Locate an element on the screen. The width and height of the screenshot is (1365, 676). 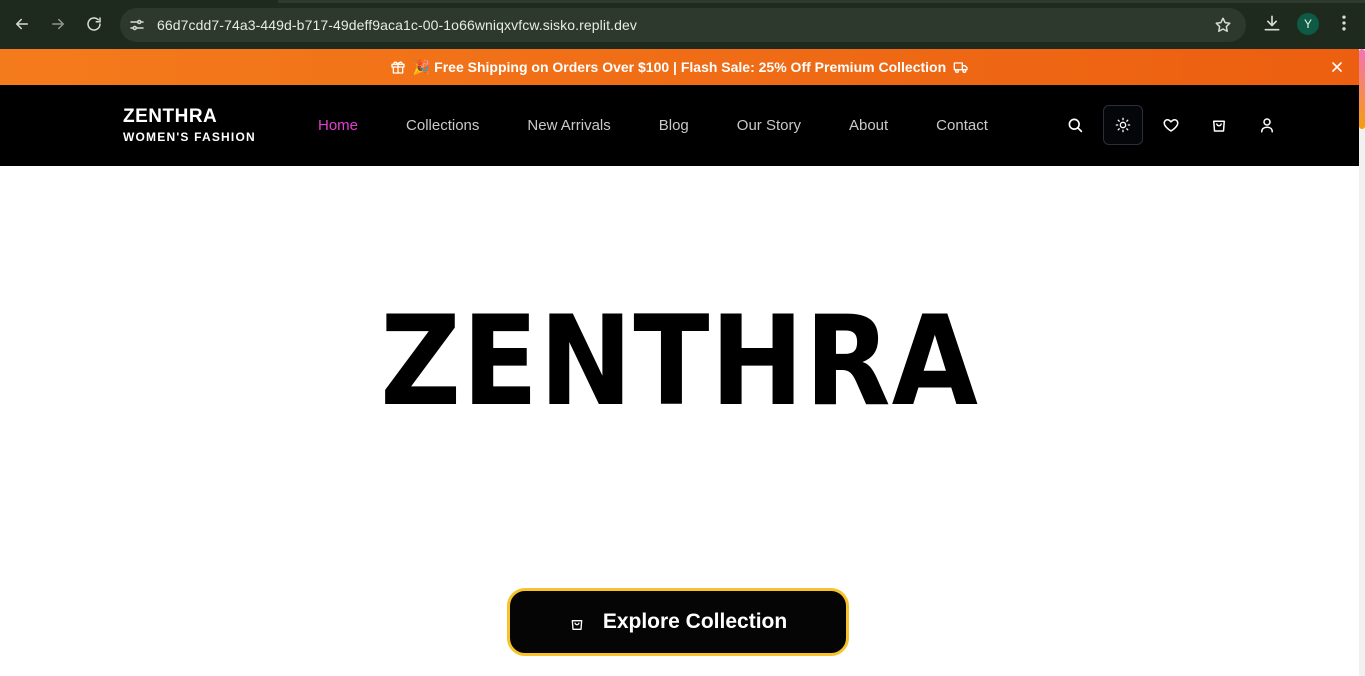
site-info-icon is located at coordinates (137, 25).